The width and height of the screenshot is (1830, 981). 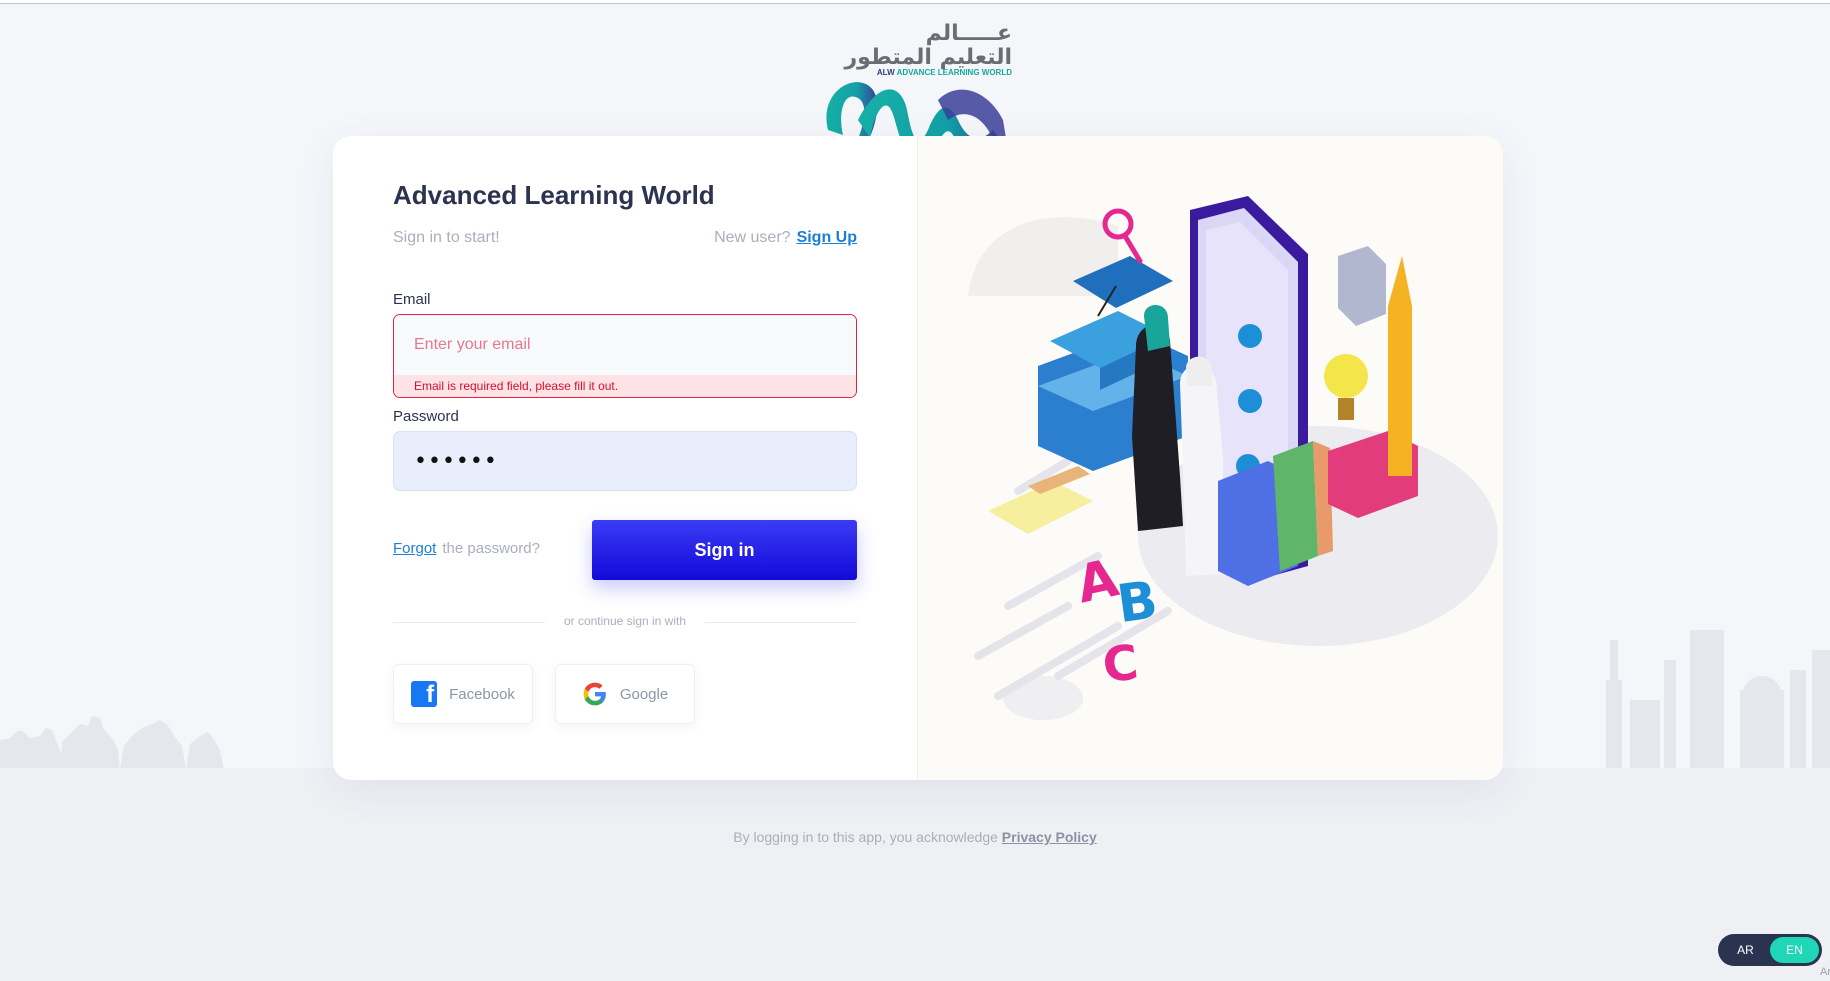 I want to click on new-user-prompt: New user? Sign Up, so click(x=785, y=238).